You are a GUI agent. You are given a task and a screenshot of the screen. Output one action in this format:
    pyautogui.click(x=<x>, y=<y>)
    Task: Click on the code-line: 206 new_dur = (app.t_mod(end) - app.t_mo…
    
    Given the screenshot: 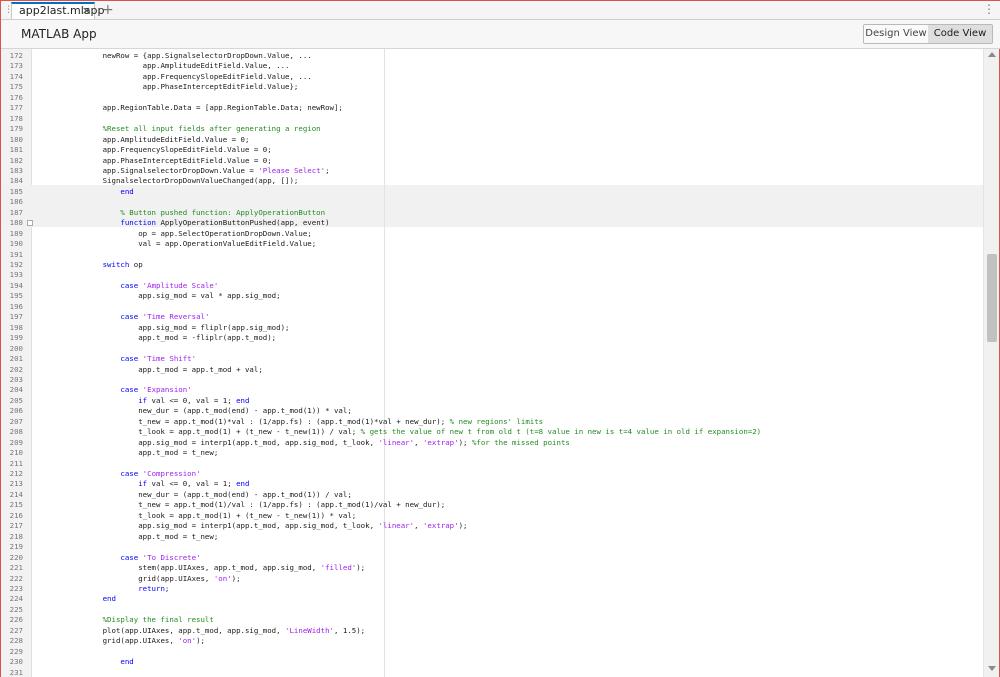 What is the action you would take?
    pyautogui.click(x=176, y=411)
    